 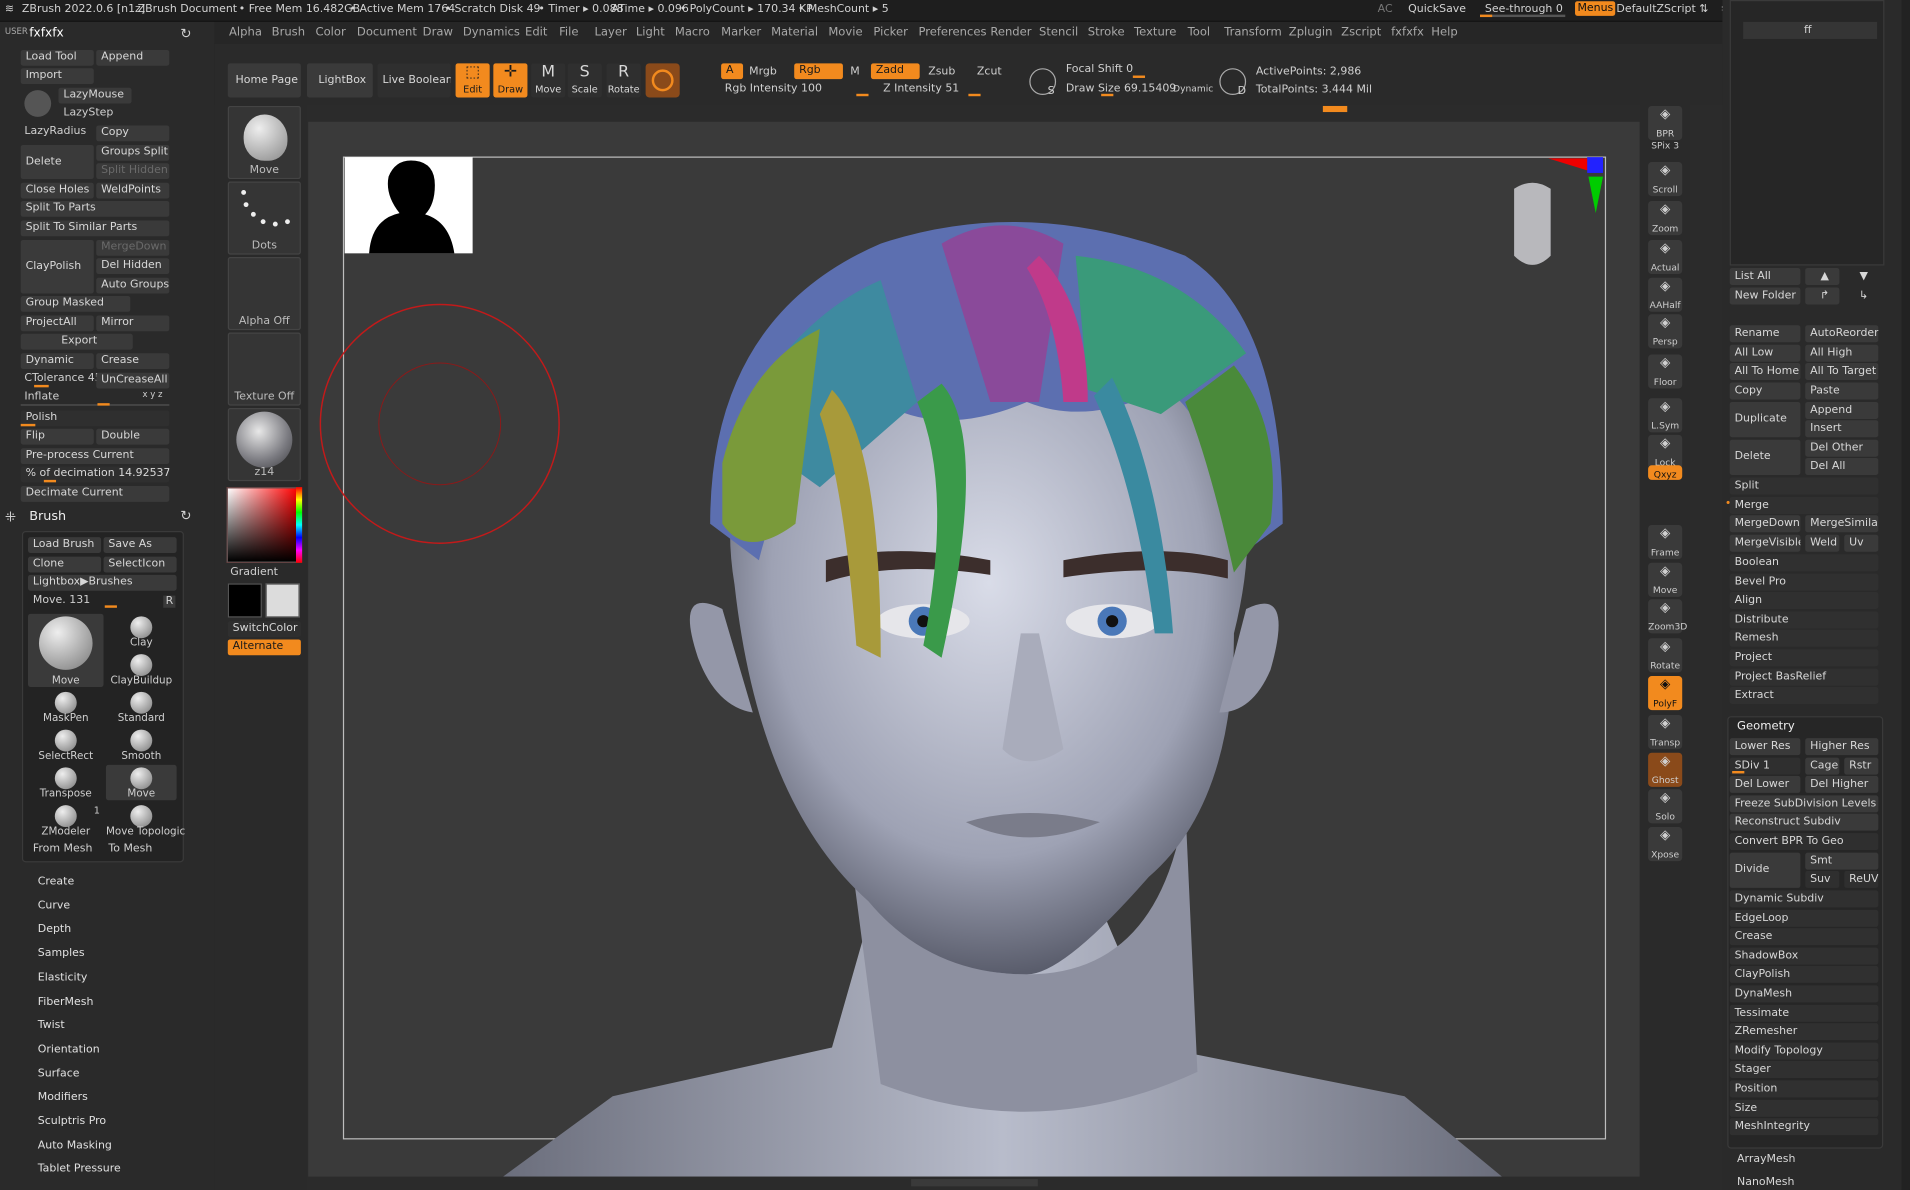 I want to click on polish-slider: Polish, so click(x=95, y=418).